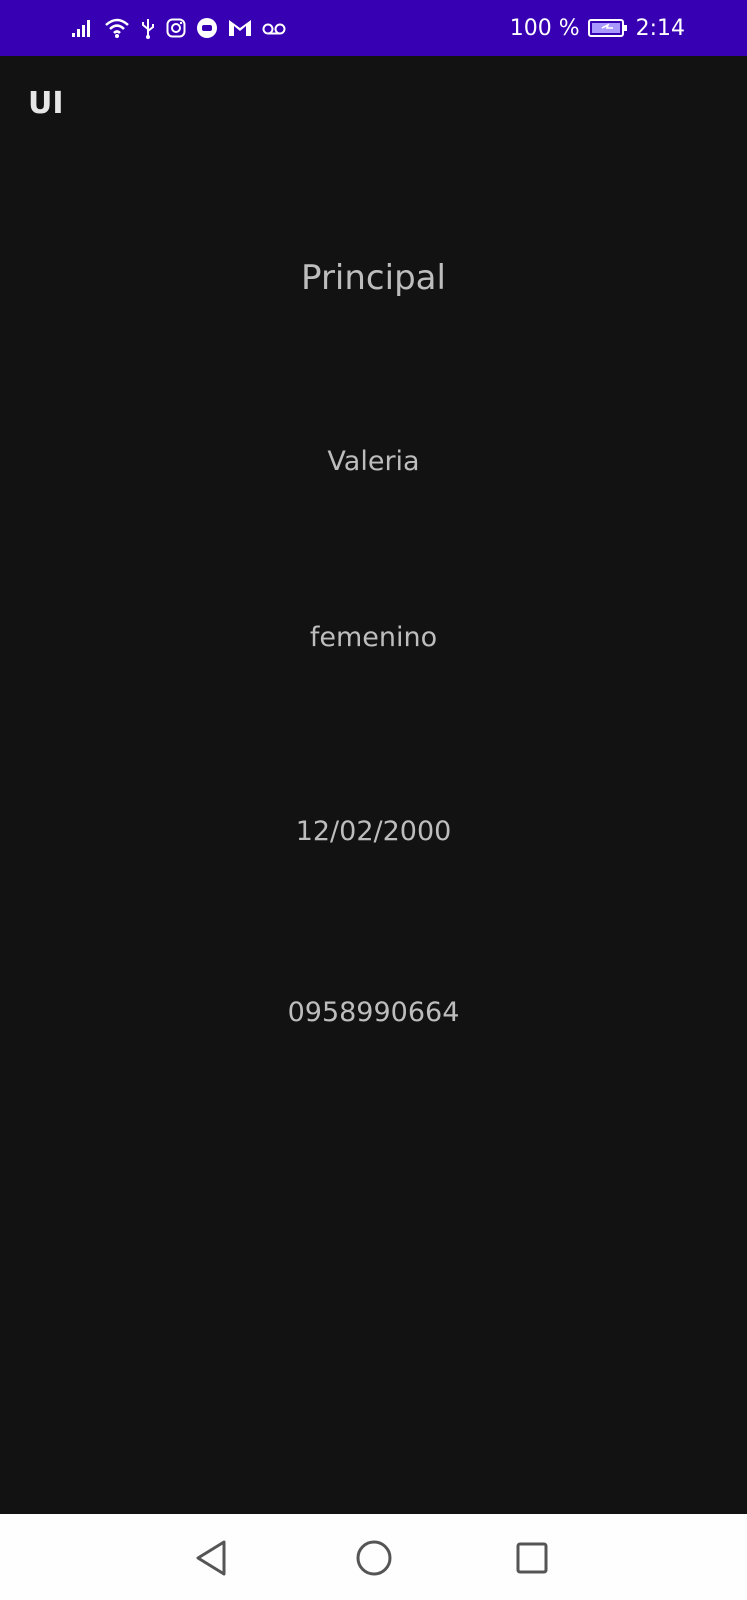 The image size is (747, 1600). I want to click on back-icon, so click(211, 1558).